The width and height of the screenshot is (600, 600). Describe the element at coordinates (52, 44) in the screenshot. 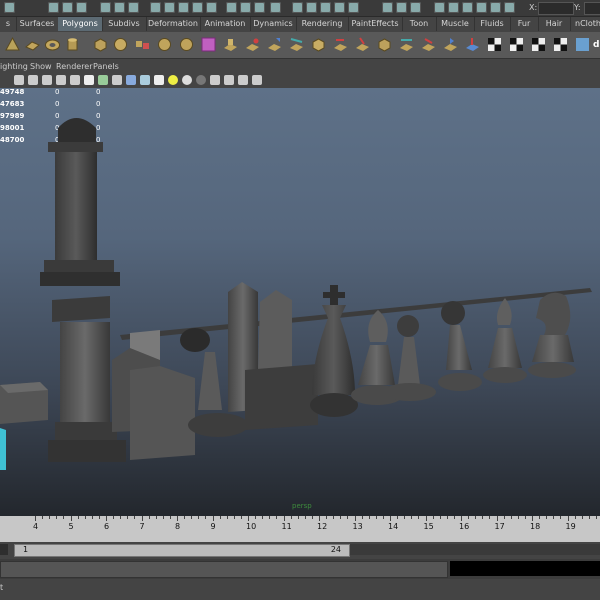

I see `poly-torus-icon` at that location.